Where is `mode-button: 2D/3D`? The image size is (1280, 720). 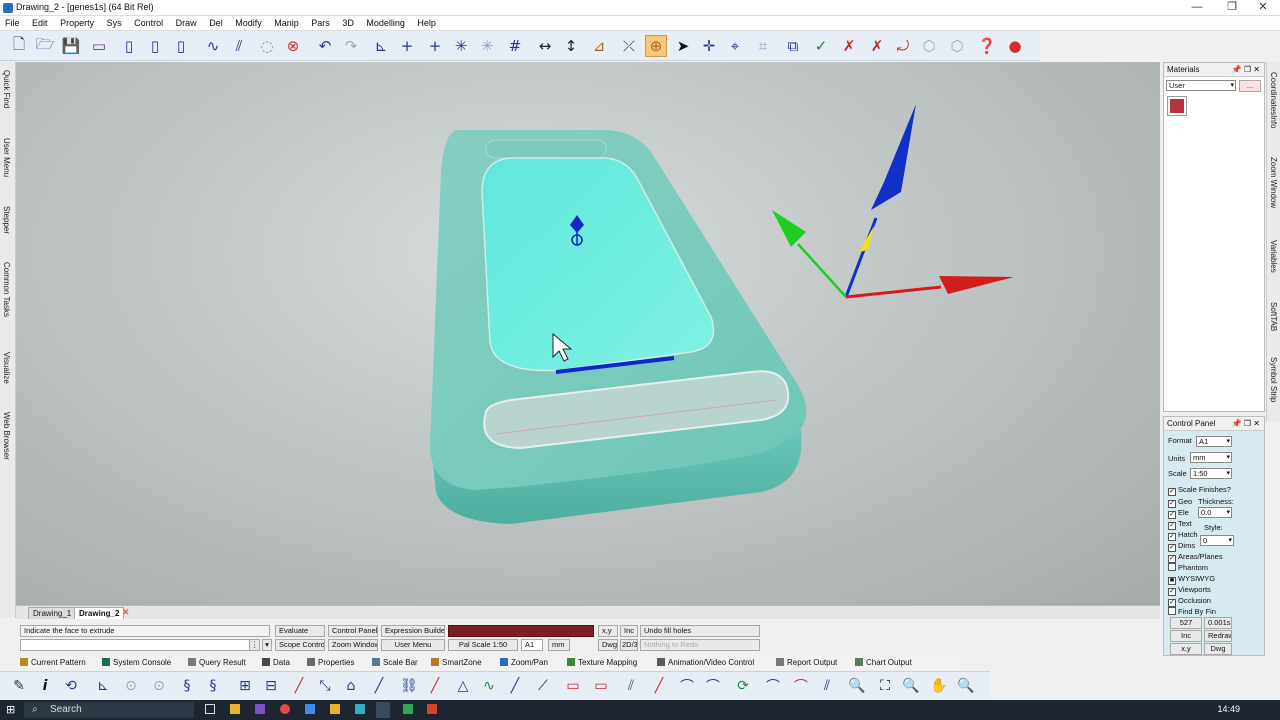 mode-button: 2D/3D is located at coordinates (629, 645).